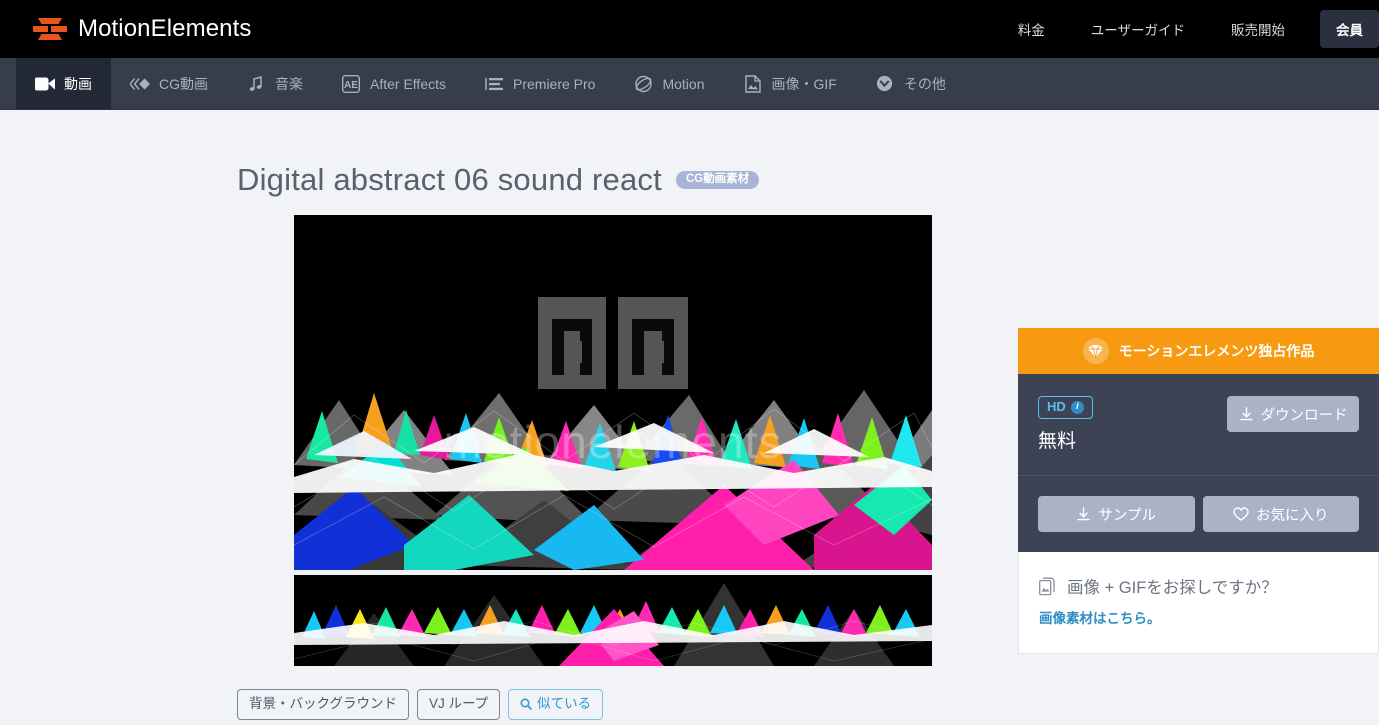 This screenshot has height=725, width=1379. I want to click on nav-item-others: その他, so click(910, 83).